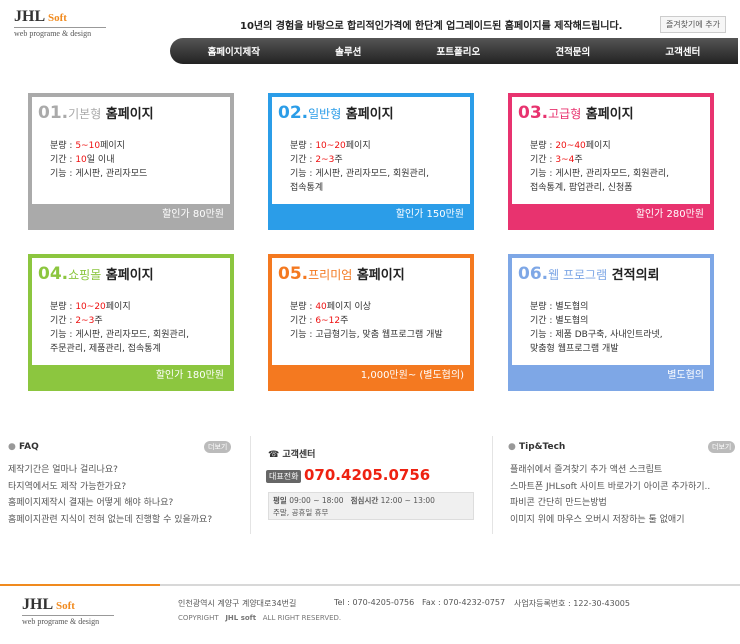 The height and width of the screenshot is (644, 740). Describe the element at coordinates (565, 114) in the screenshot. I see `card-type: 고급형` at that location.